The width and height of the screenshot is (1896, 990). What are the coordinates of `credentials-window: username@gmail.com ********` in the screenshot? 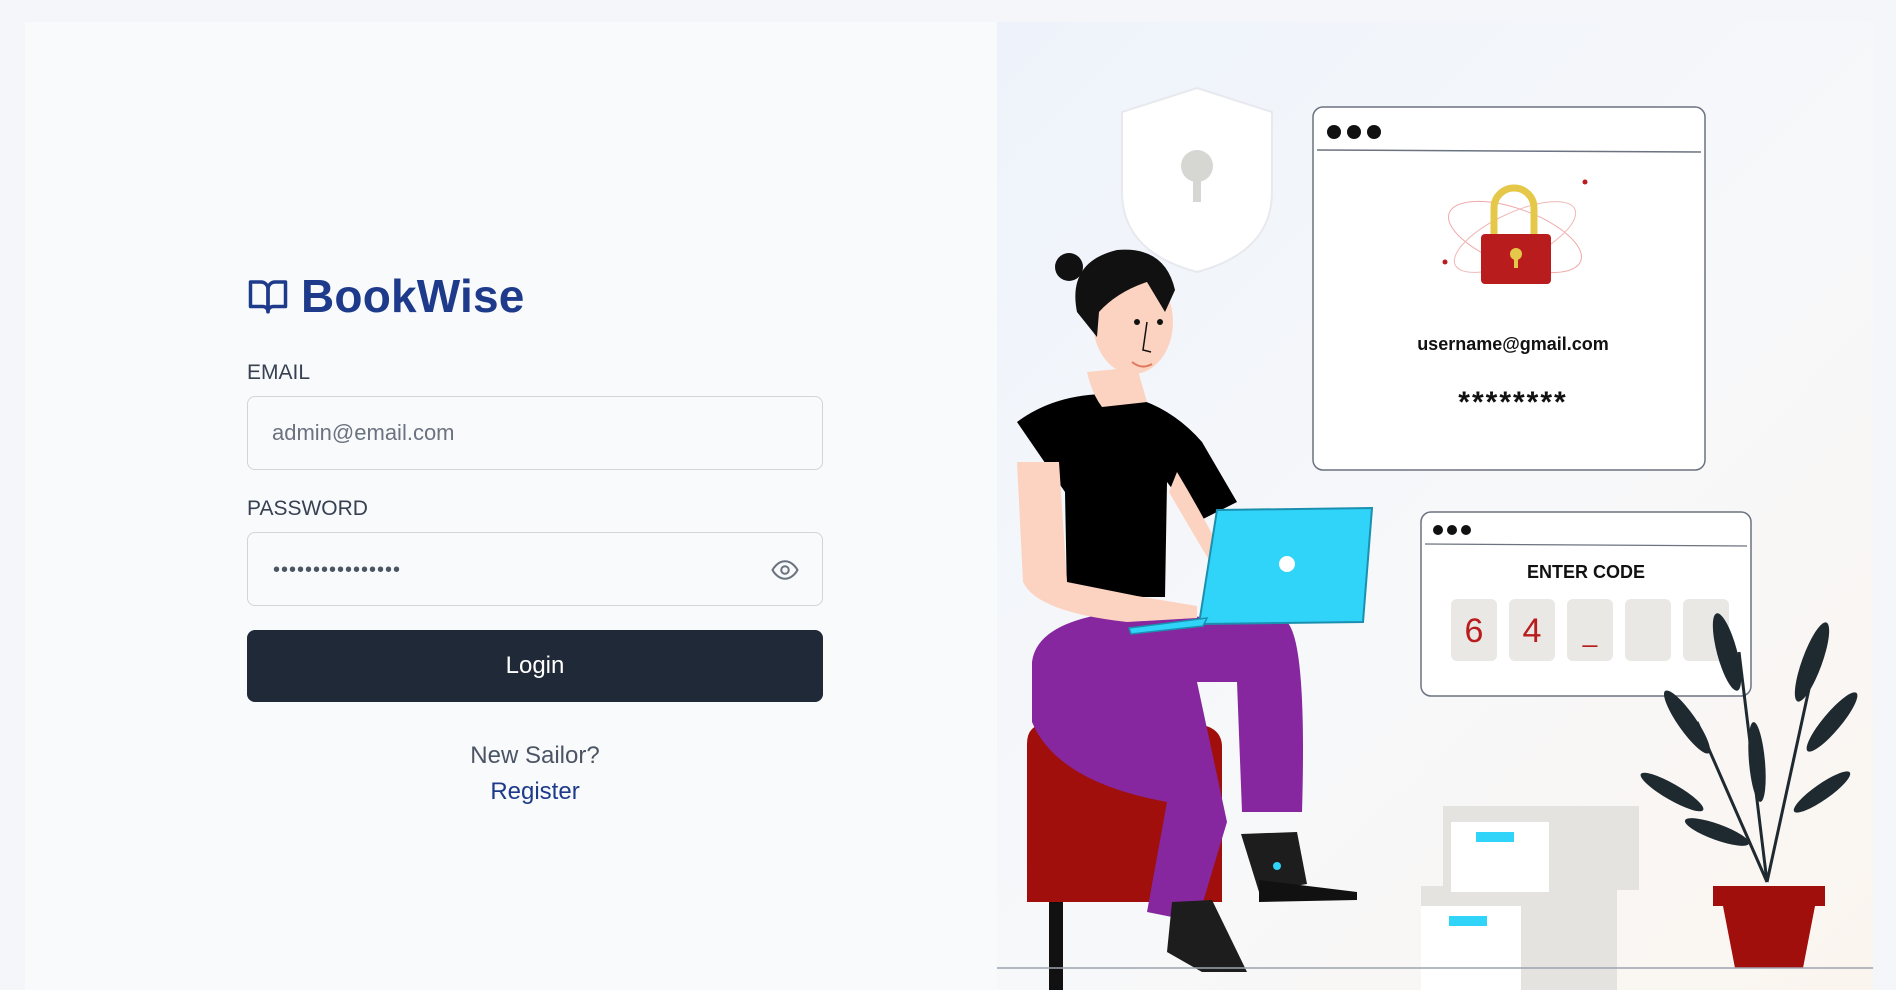 It's located at (1509, 288).